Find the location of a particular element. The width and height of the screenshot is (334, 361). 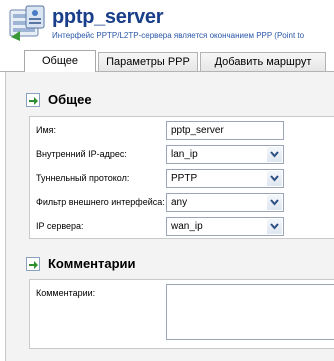

field-name-row: Имя: pptp_server is located at coordinates (182, 131).